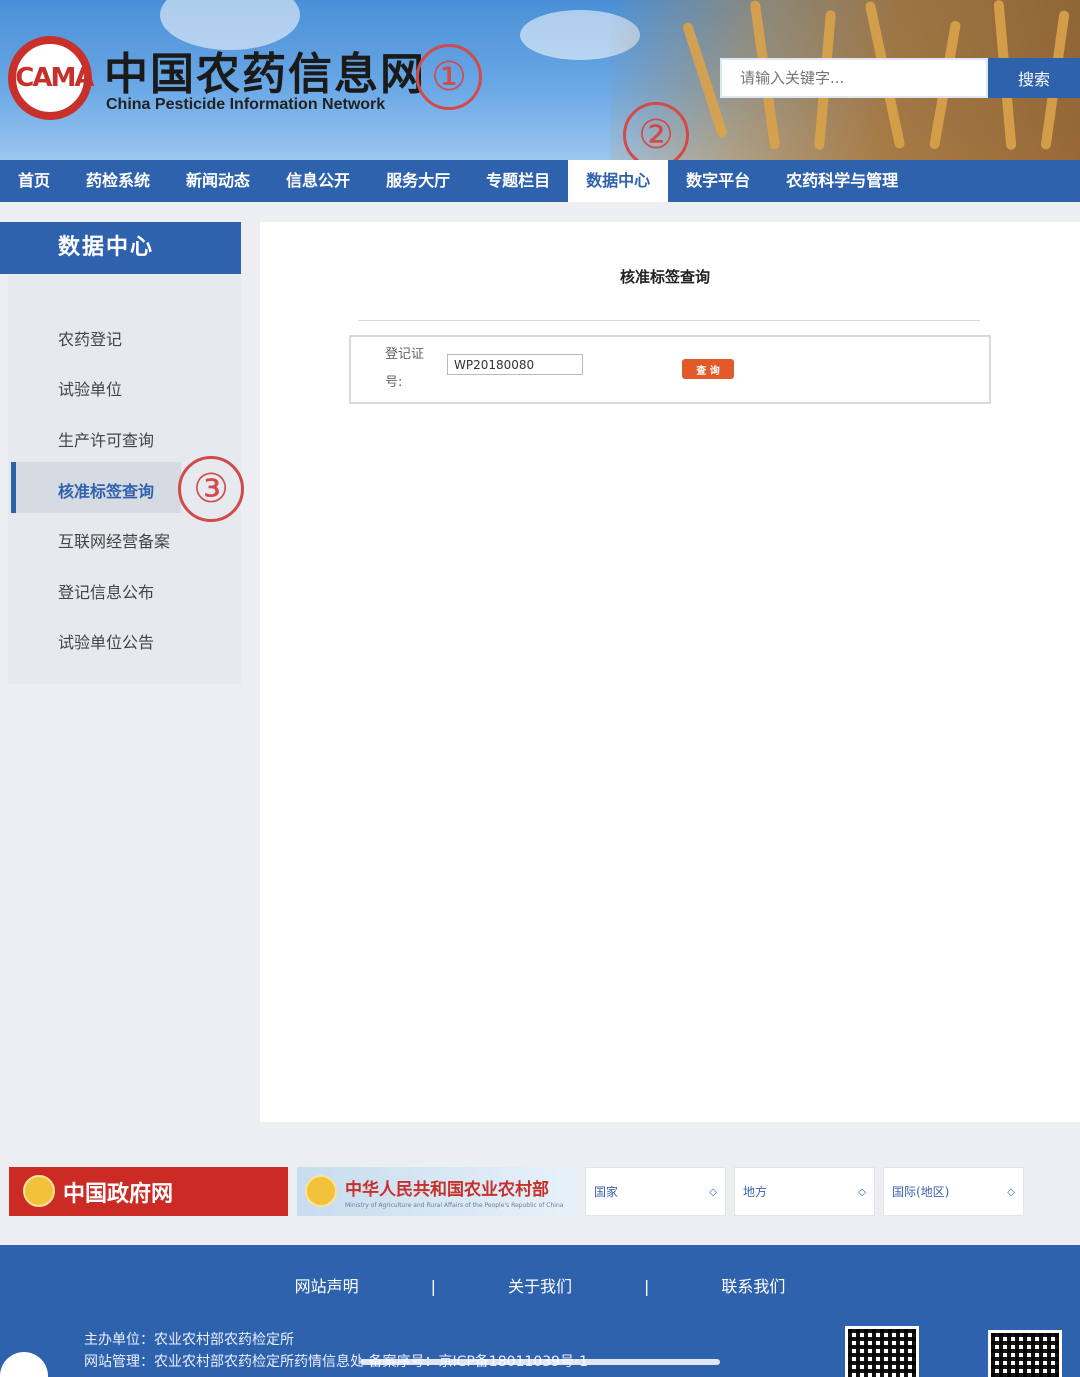 The height and width of the screenshot is (1377, 1080). What do you see at coordinates (318, 181) in the screenshot?
I see `nav-item-info-disclosure: 信息公开` at bounding box center [318, 181].